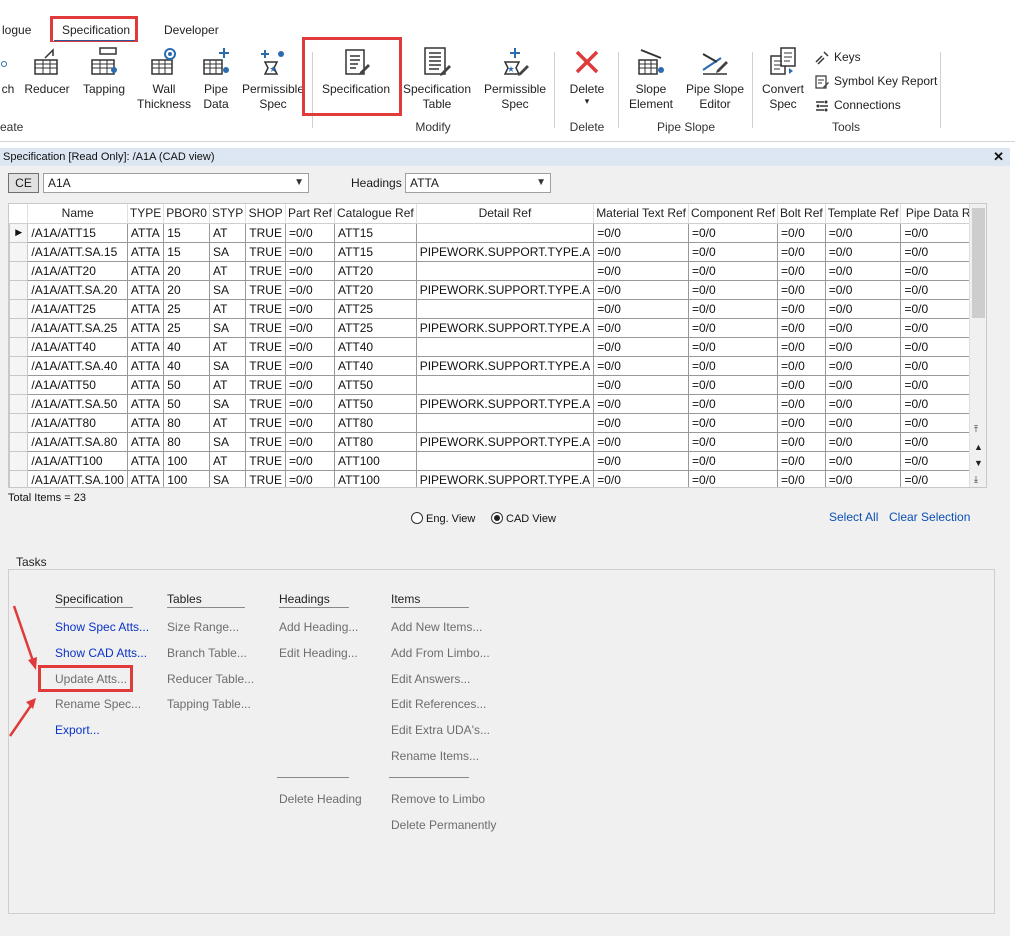 This screenshot has width=1015, height=936. I want to click on table-cell: /A1A/ATT80, so click(77, 422).